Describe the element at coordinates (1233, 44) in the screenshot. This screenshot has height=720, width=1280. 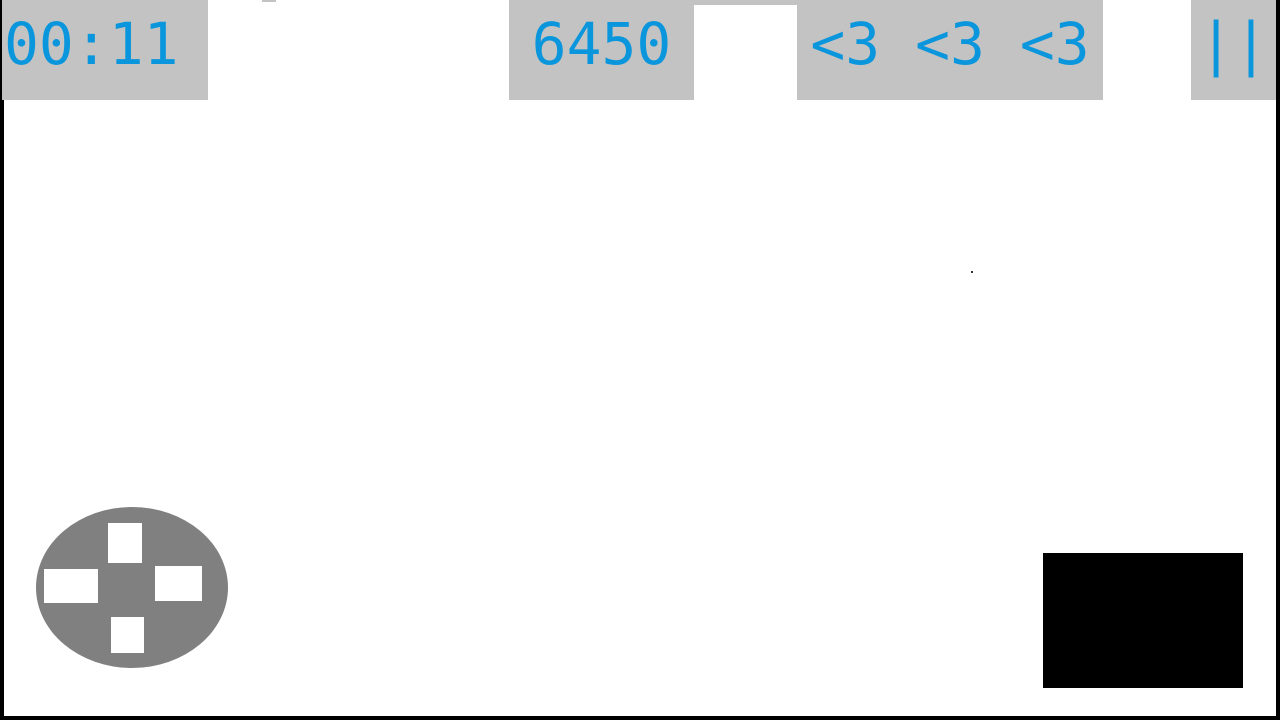
I see `pause-icon: ||` at that location.